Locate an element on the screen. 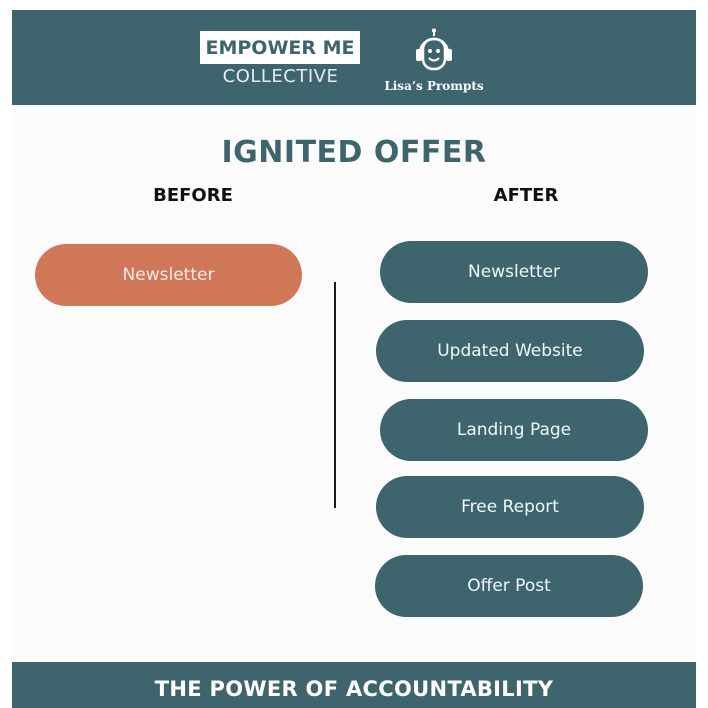 Image resolution: width=708 pixels, height=708 pixels. after-item: Updated Website is located at coordinates (510, 351).